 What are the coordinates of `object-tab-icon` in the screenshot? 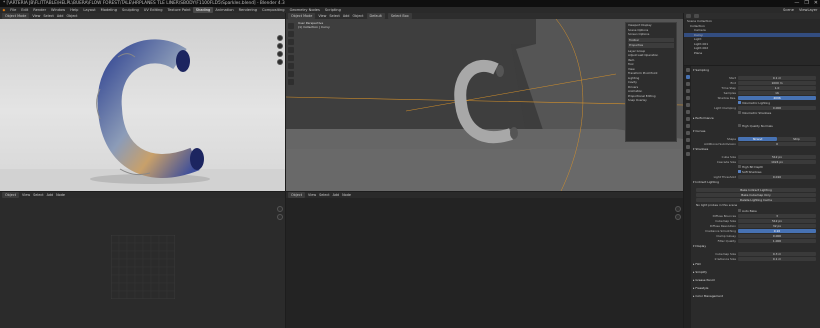 It's located at (687, 112).